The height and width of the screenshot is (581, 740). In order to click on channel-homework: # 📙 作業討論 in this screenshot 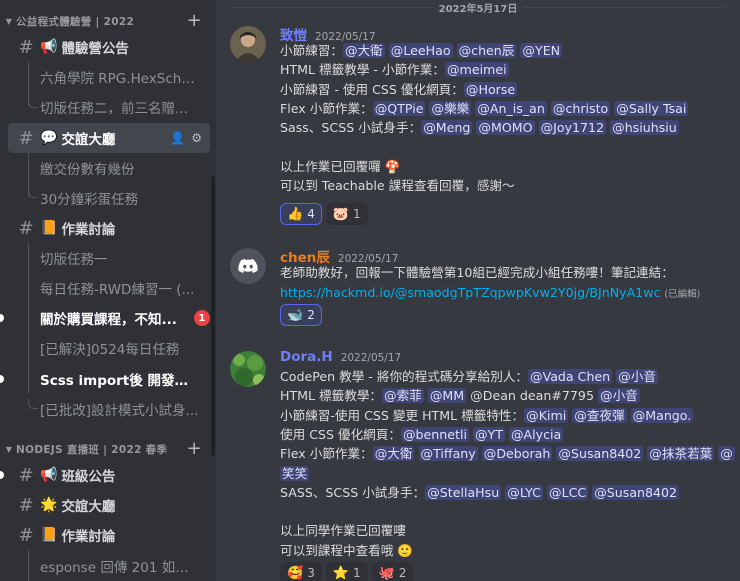, I will do `click(109, 228)`.